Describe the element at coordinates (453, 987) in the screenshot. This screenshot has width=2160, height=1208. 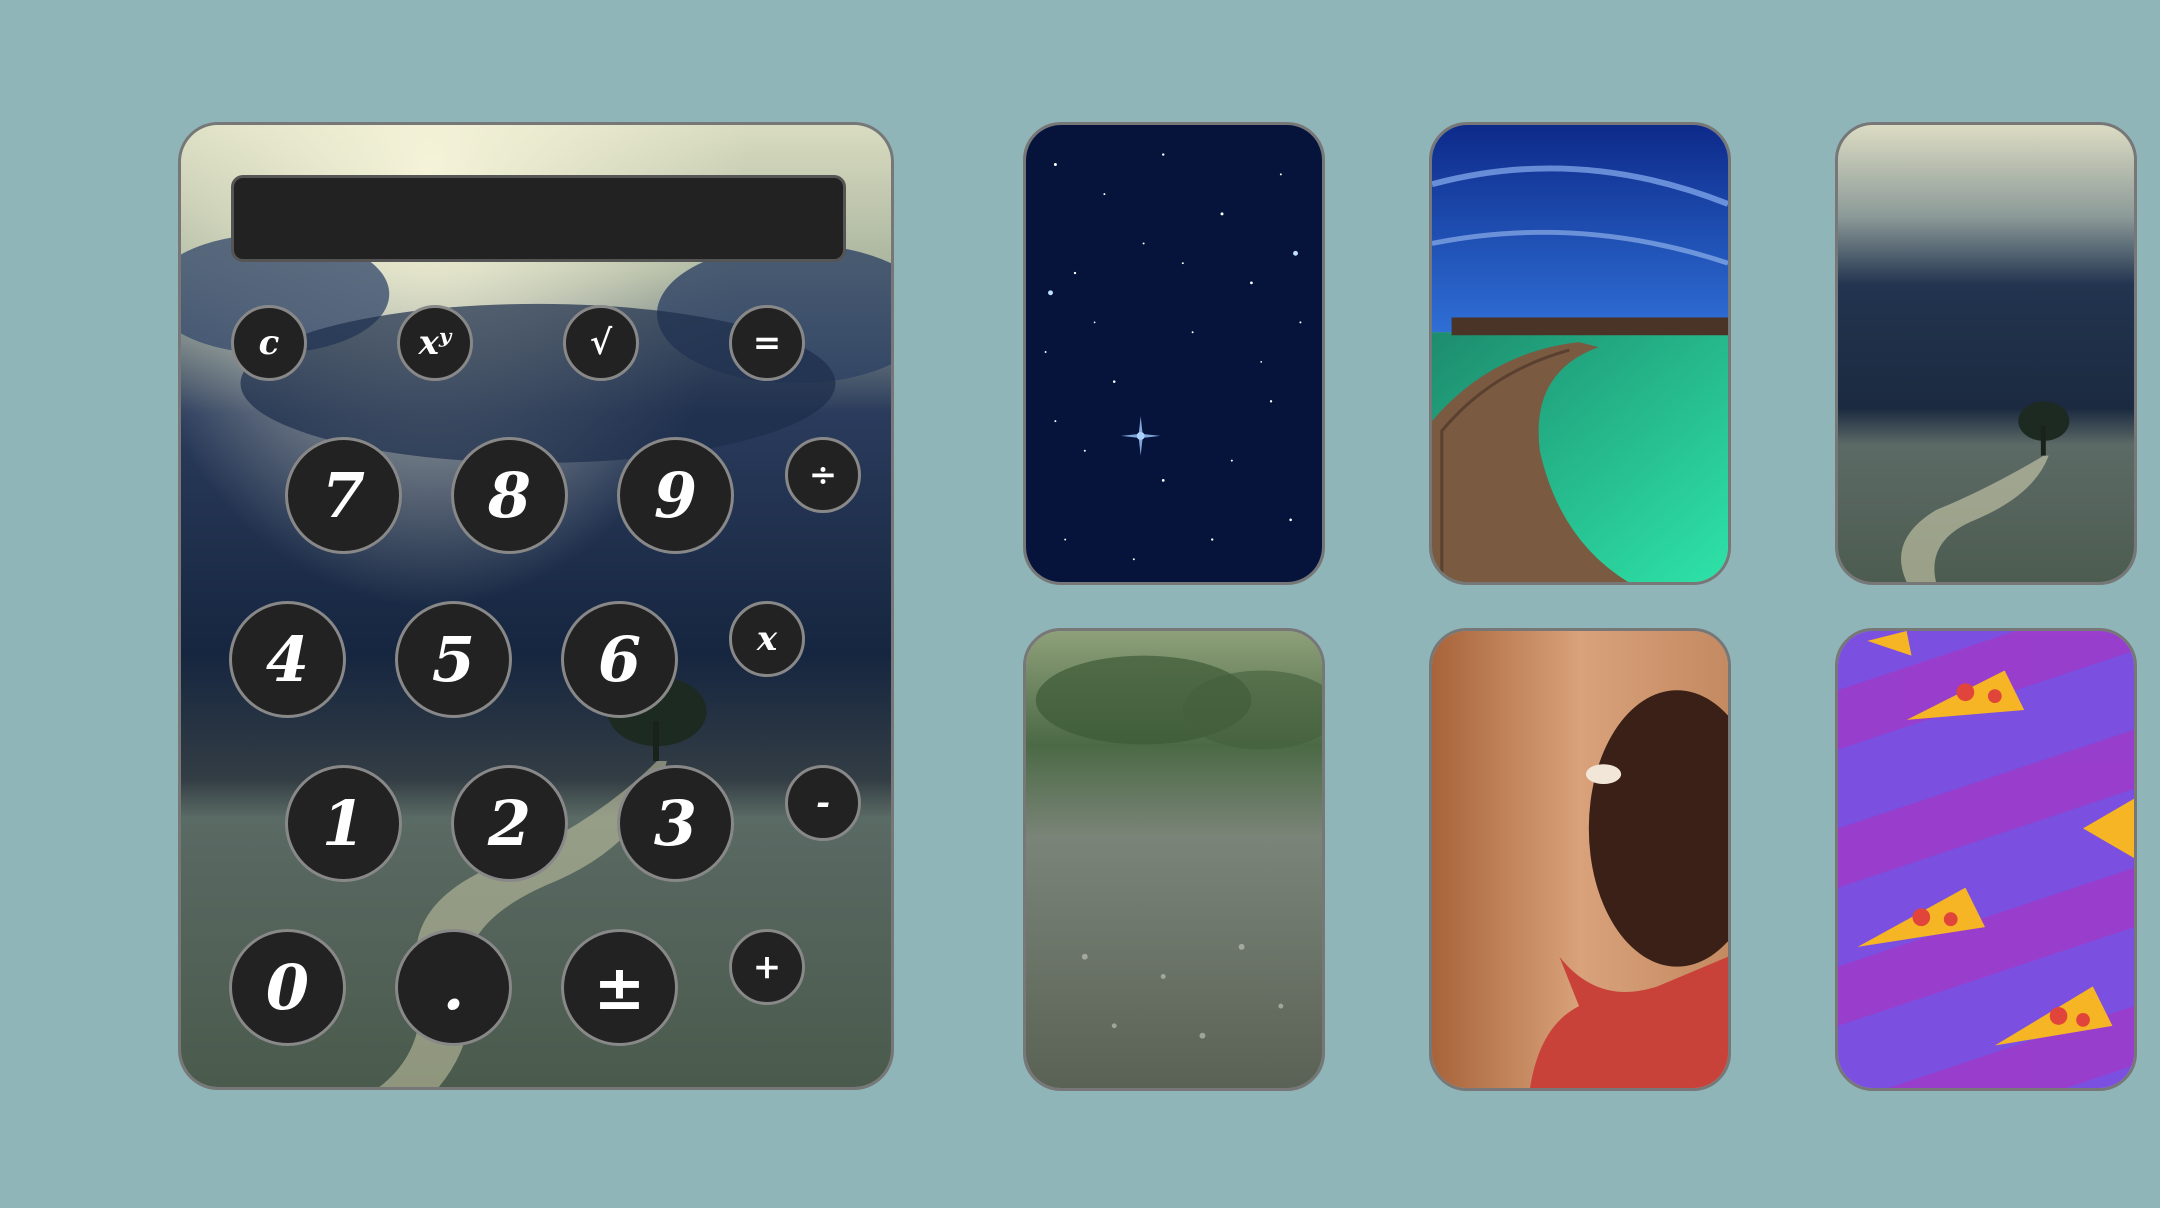
I see `decimal-button: .` at that location.